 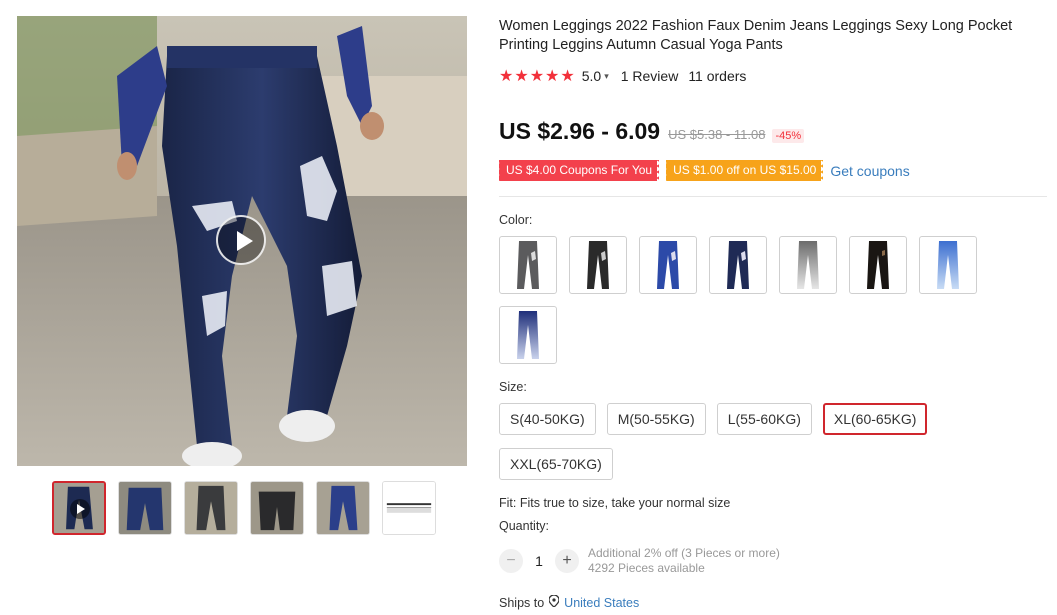 What do you see at coordinates (244, 508) in the screenshot?
I see `thumbnail-strip` at bounding box center [244, 508].